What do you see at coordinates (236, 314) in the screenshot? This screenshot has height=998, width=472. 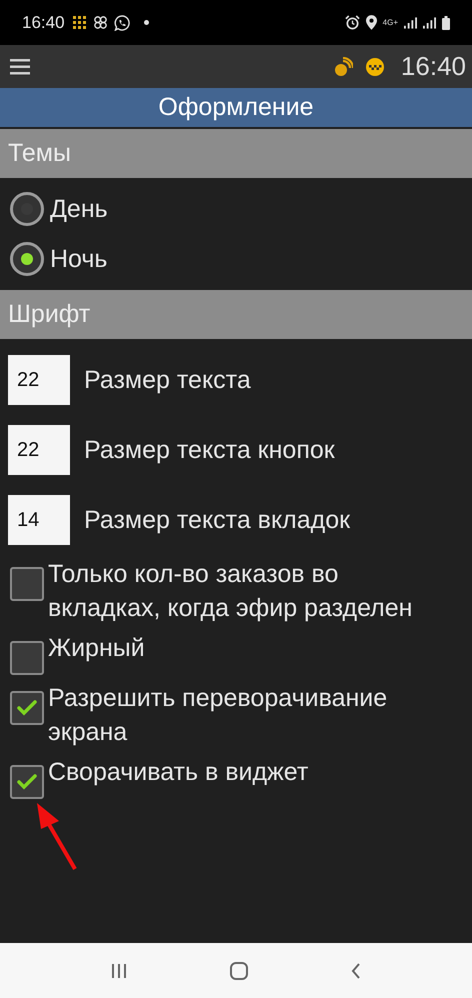 I see `section-header: Шрифт` at bounding box center [236, 314].